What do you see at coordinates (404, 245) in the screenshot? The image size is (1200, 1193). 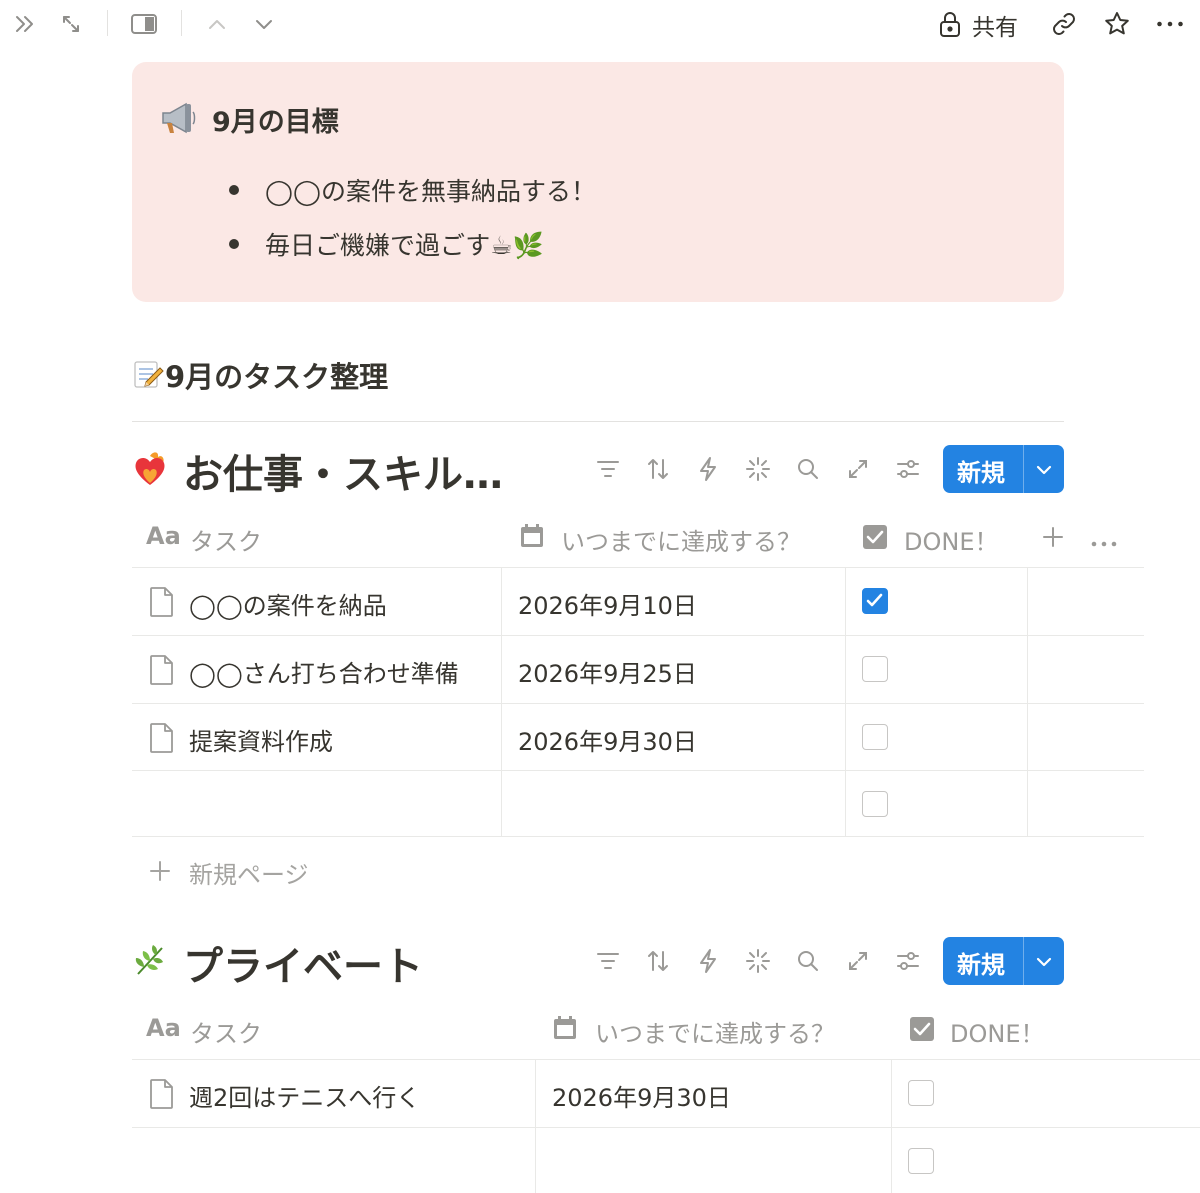 I see `goal-item: 毎日ご機嫌で過ごす☕🌿` at bounding box center [404, 245].